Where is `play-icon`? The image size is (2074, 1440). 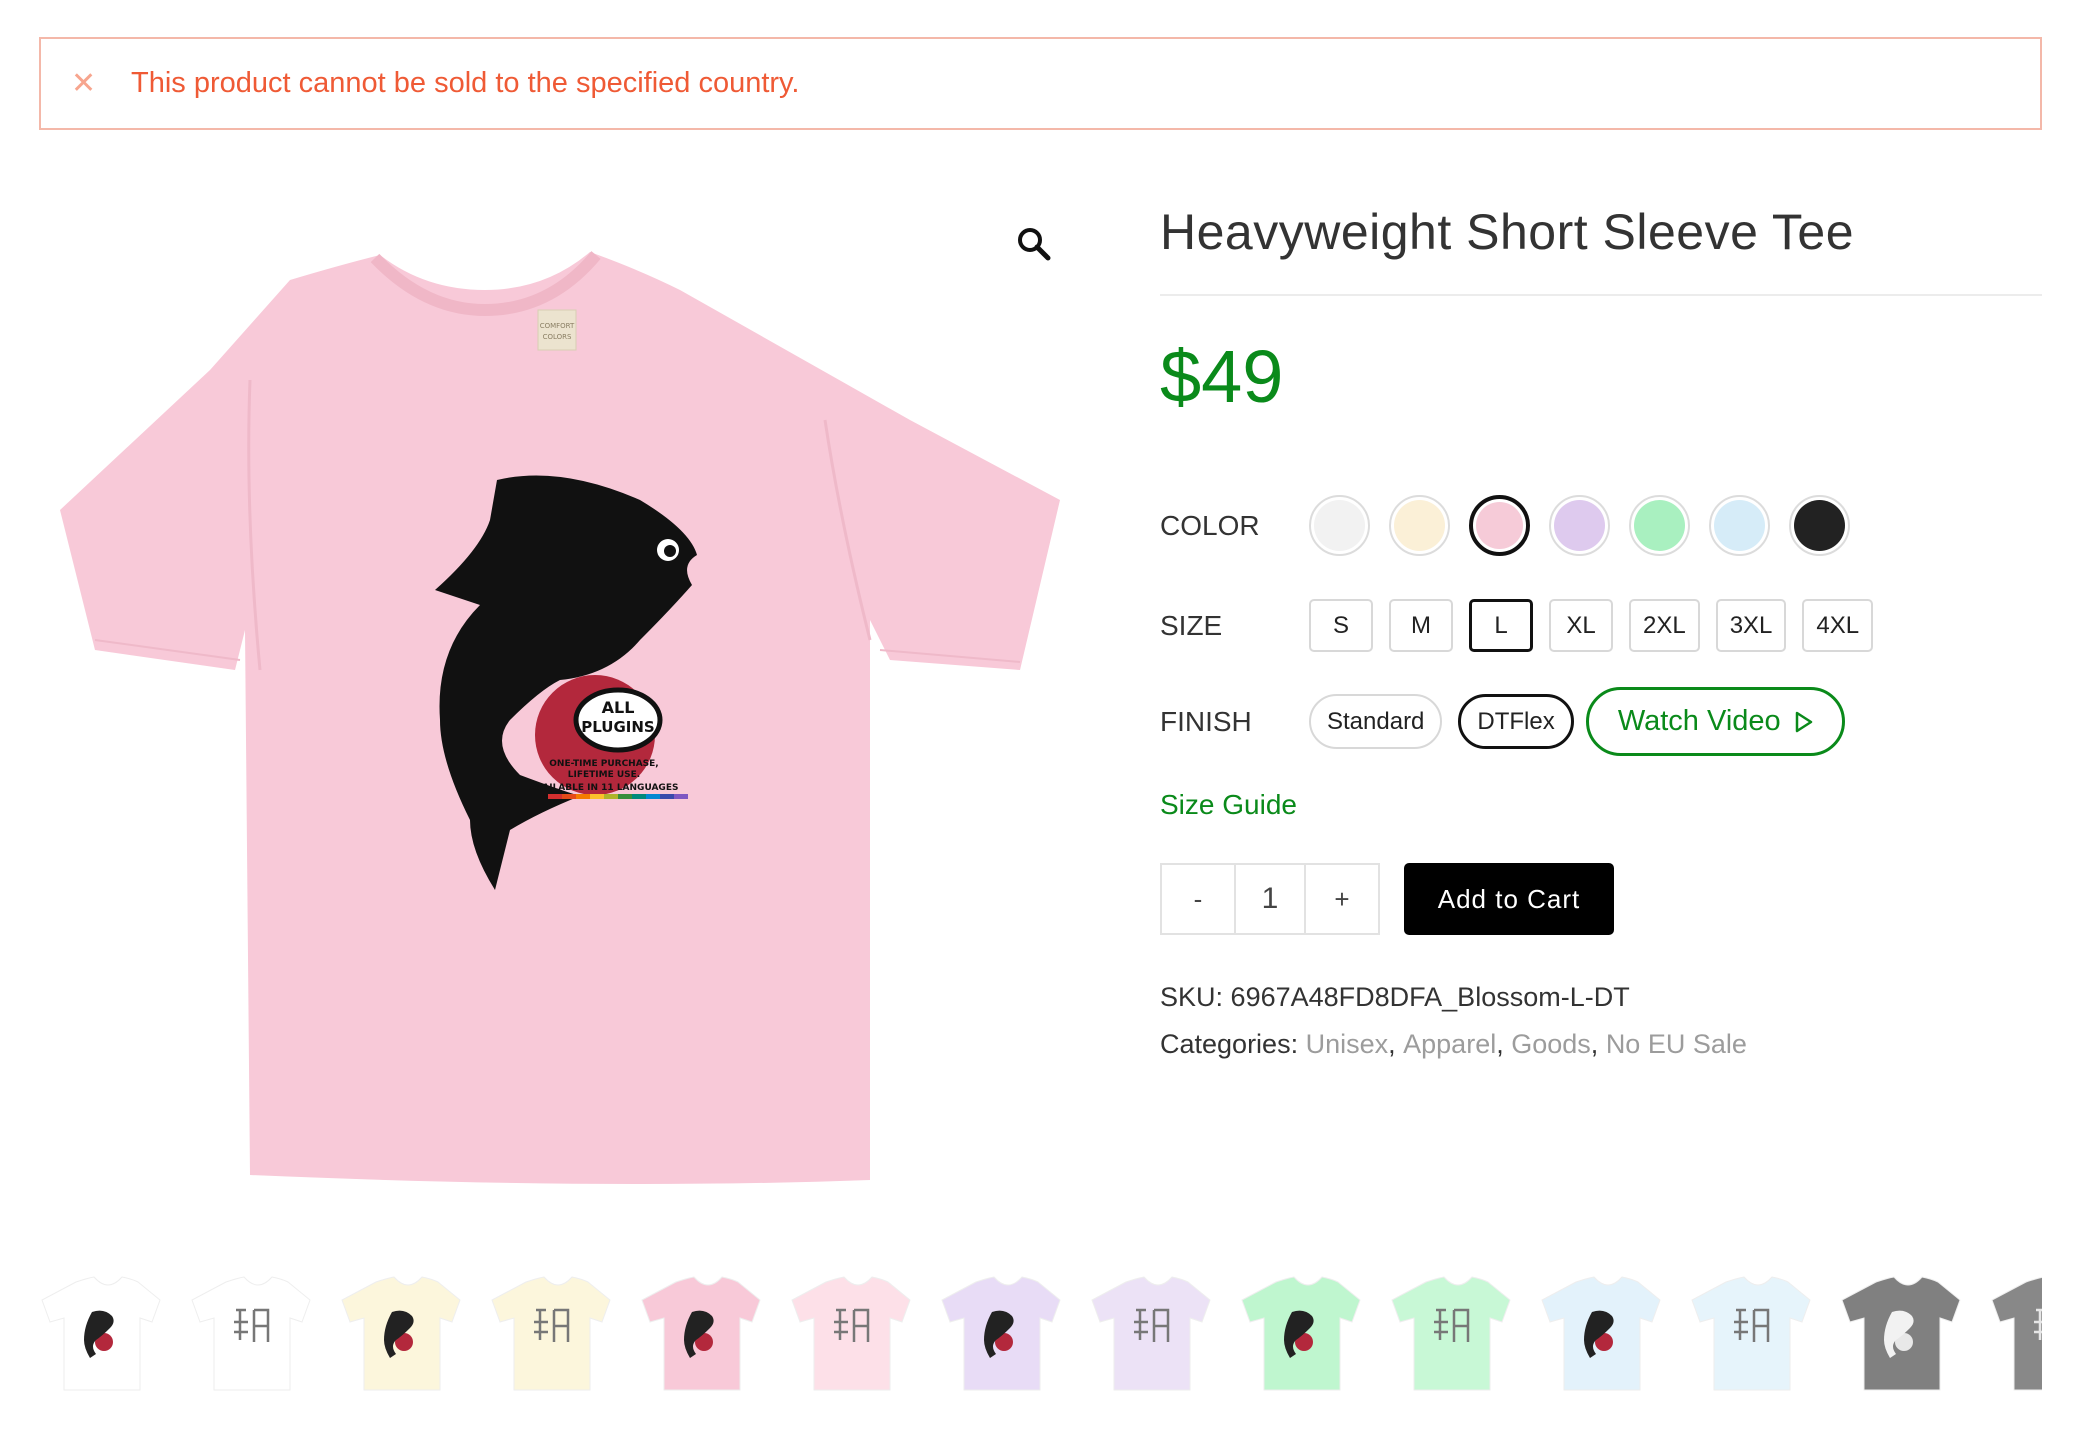 play-icon is located at coordinates (1803, 721).